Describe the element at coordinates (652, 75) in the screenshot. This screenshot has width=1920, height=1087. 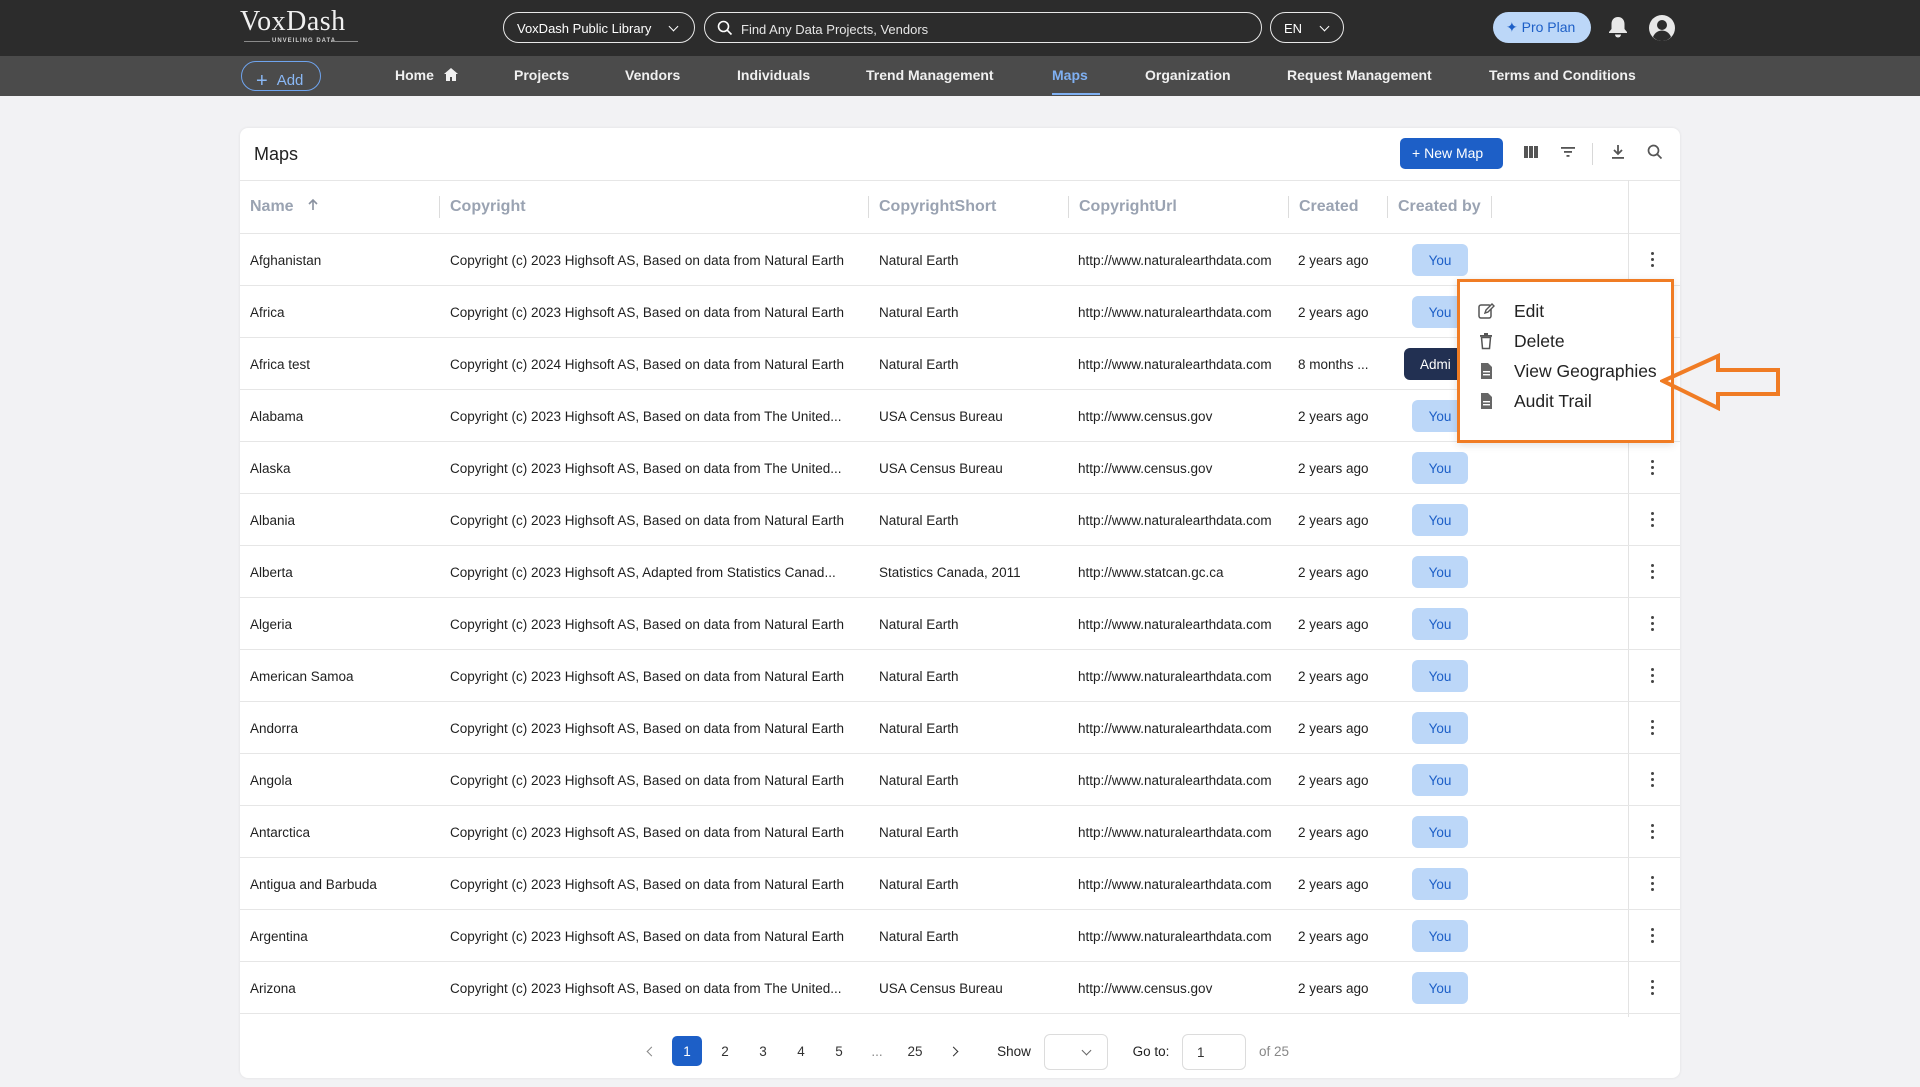
I see `nav-vendors: Vendors` at that location.